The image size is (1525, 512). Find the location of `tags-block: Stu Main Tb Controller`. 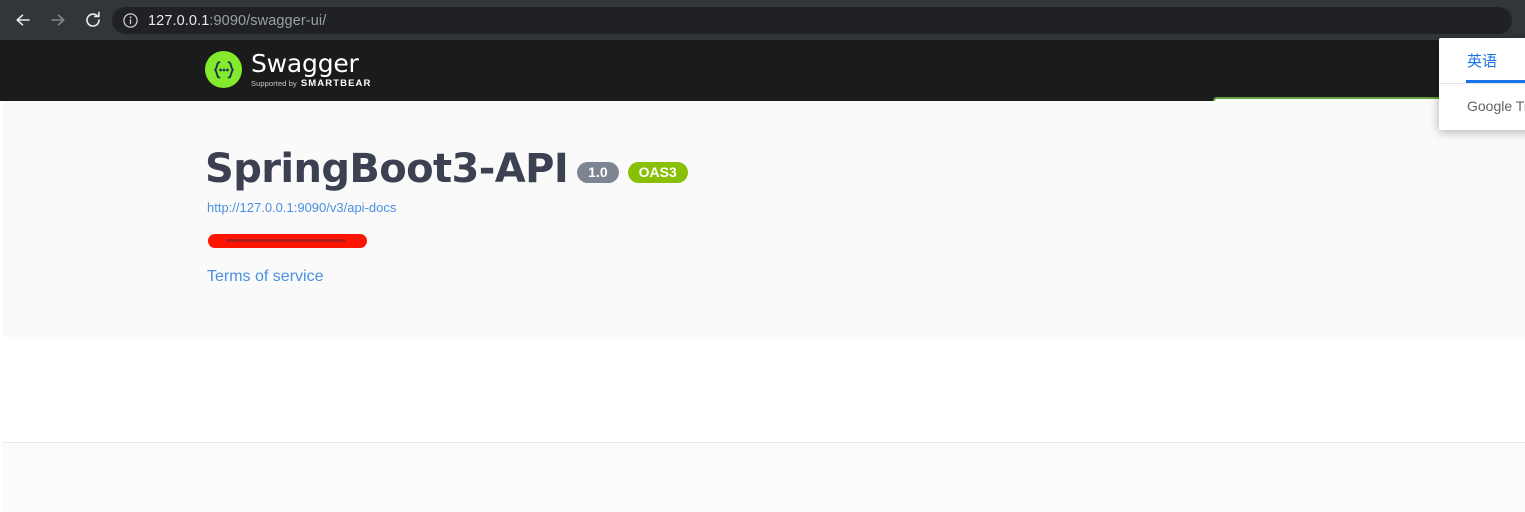

tags-block: Stu Main Tb Controller is located at coordinates (764, 478).